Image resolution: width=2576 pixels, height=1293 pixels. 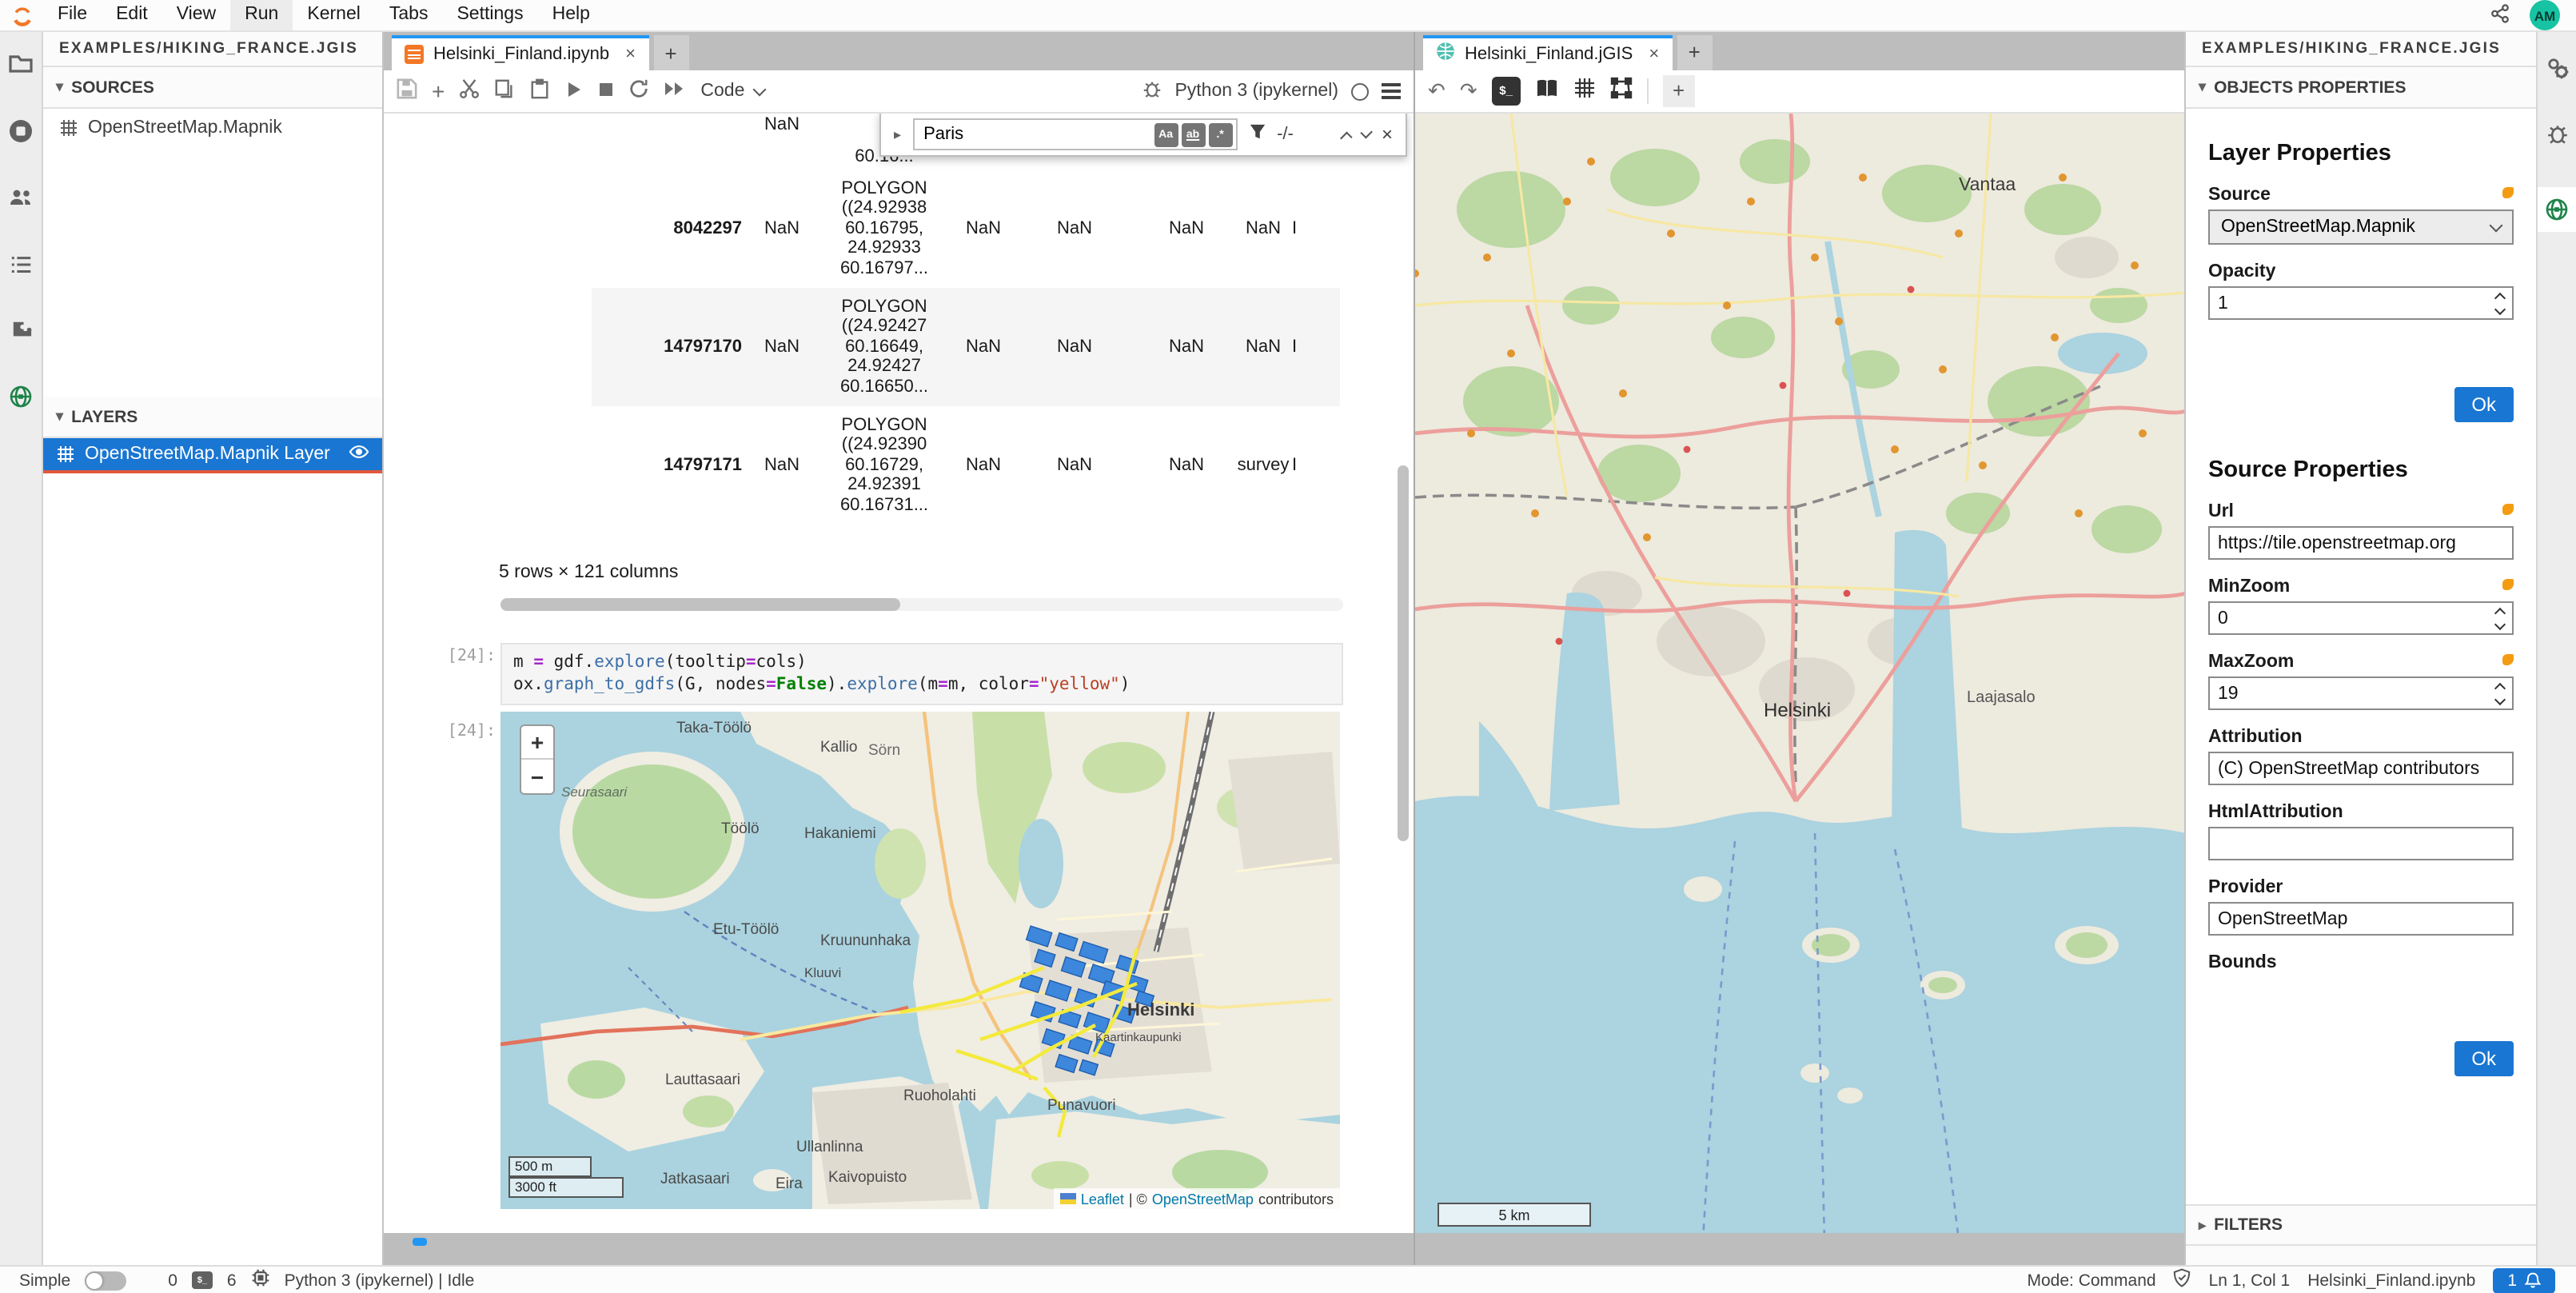 What do you see at coordinates (2361, 543) in the screenshot?
I see `url-input` at bounding box center [2361, 543].